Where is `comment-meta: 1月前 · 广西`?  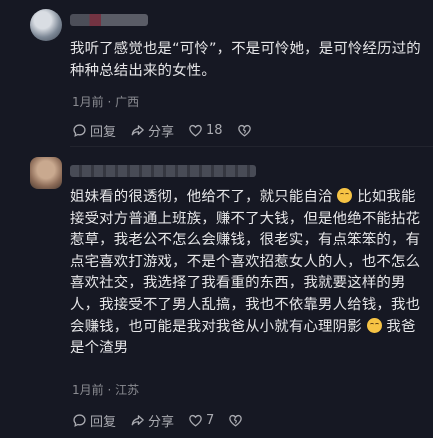
comment-meta: 1月前 · 广西 is located at coordinates (105, 101).